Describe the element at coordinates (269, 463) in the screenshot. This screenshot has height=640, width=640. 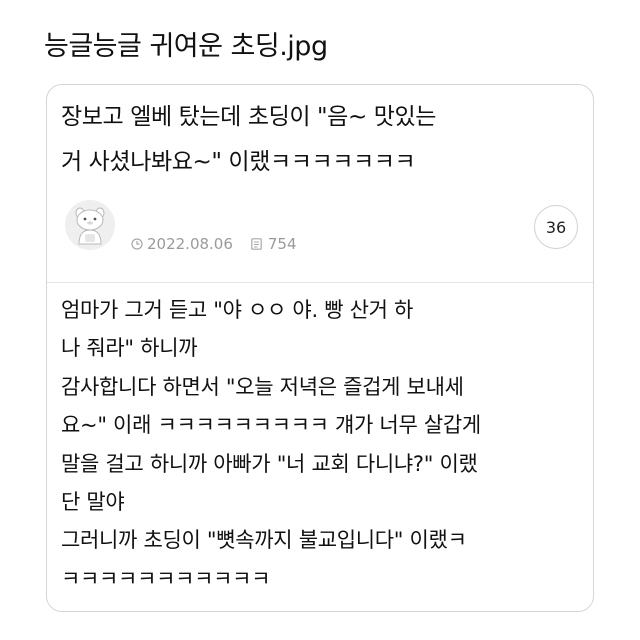
I see `post-body-line: 말을 걸고 하니까 아빠가 "너 교회 다니냐?" 이랬` at that location.